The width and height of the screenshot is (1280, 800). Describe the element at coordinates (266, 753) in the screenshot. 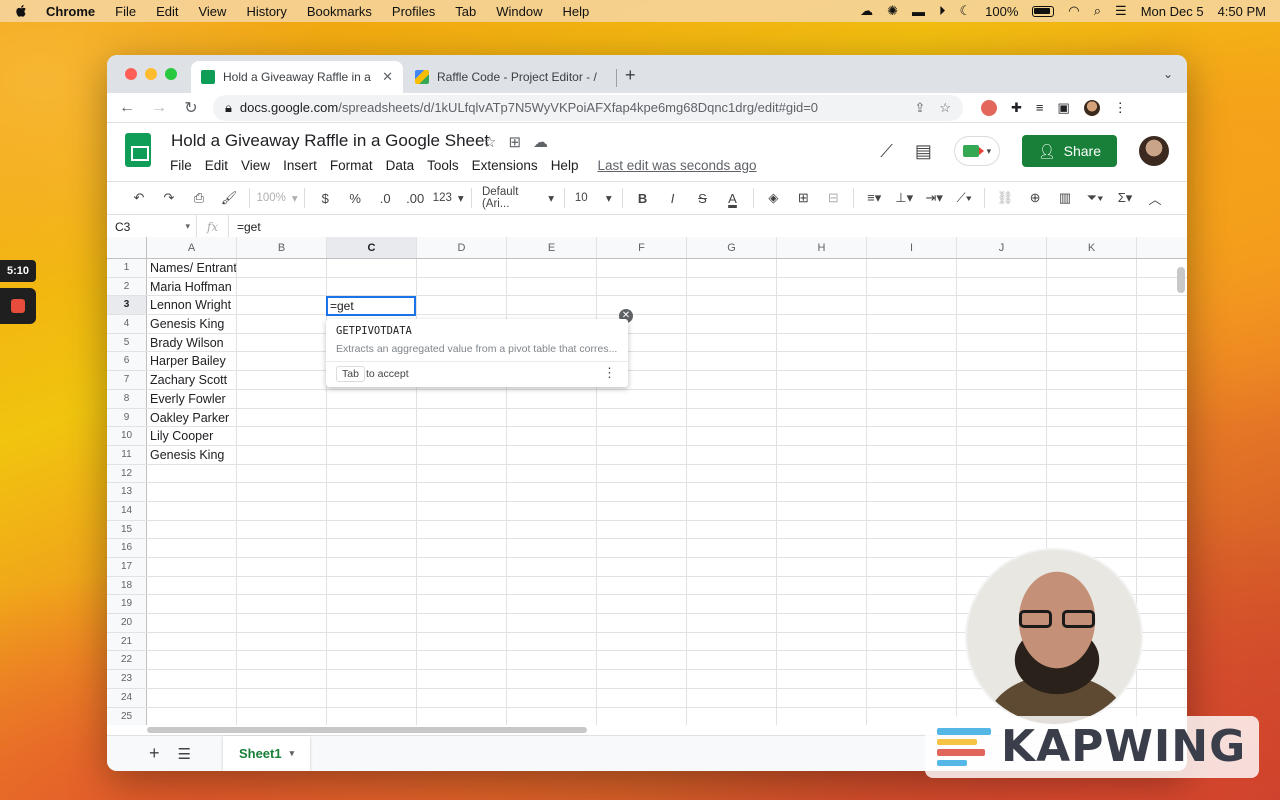

I see `sheet-tab: Sheet1 ▾` at that location.